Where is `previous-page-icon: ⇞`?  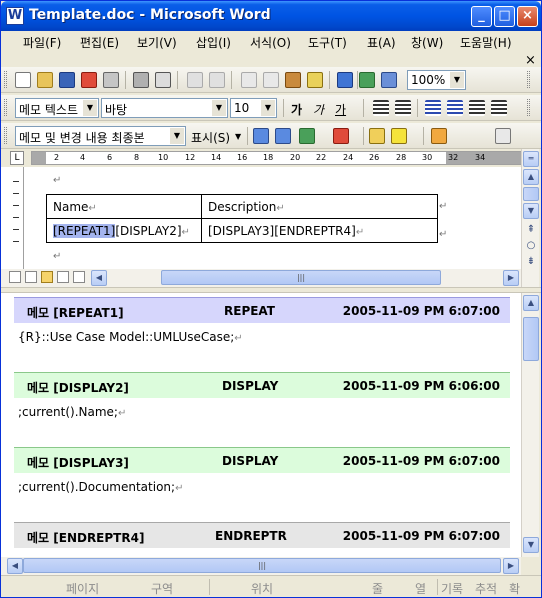 previous-page-icon: ⇞ is located at coordinates (531, 231).